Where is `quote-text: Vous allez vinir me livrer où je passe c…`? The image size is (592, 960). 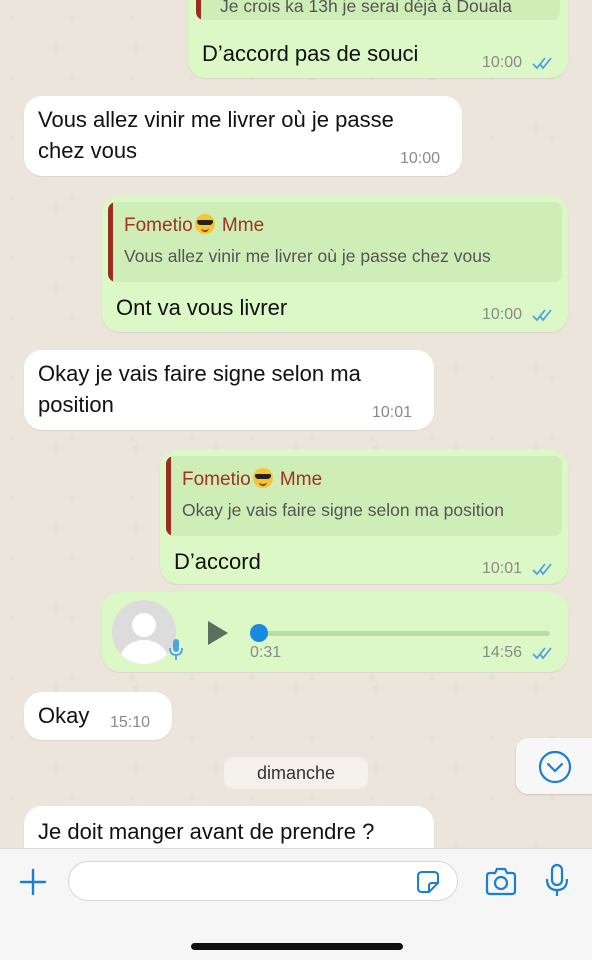 quote-text: Vous allez vinir me livrer où je passe c… is located at coordinates (307, 256).